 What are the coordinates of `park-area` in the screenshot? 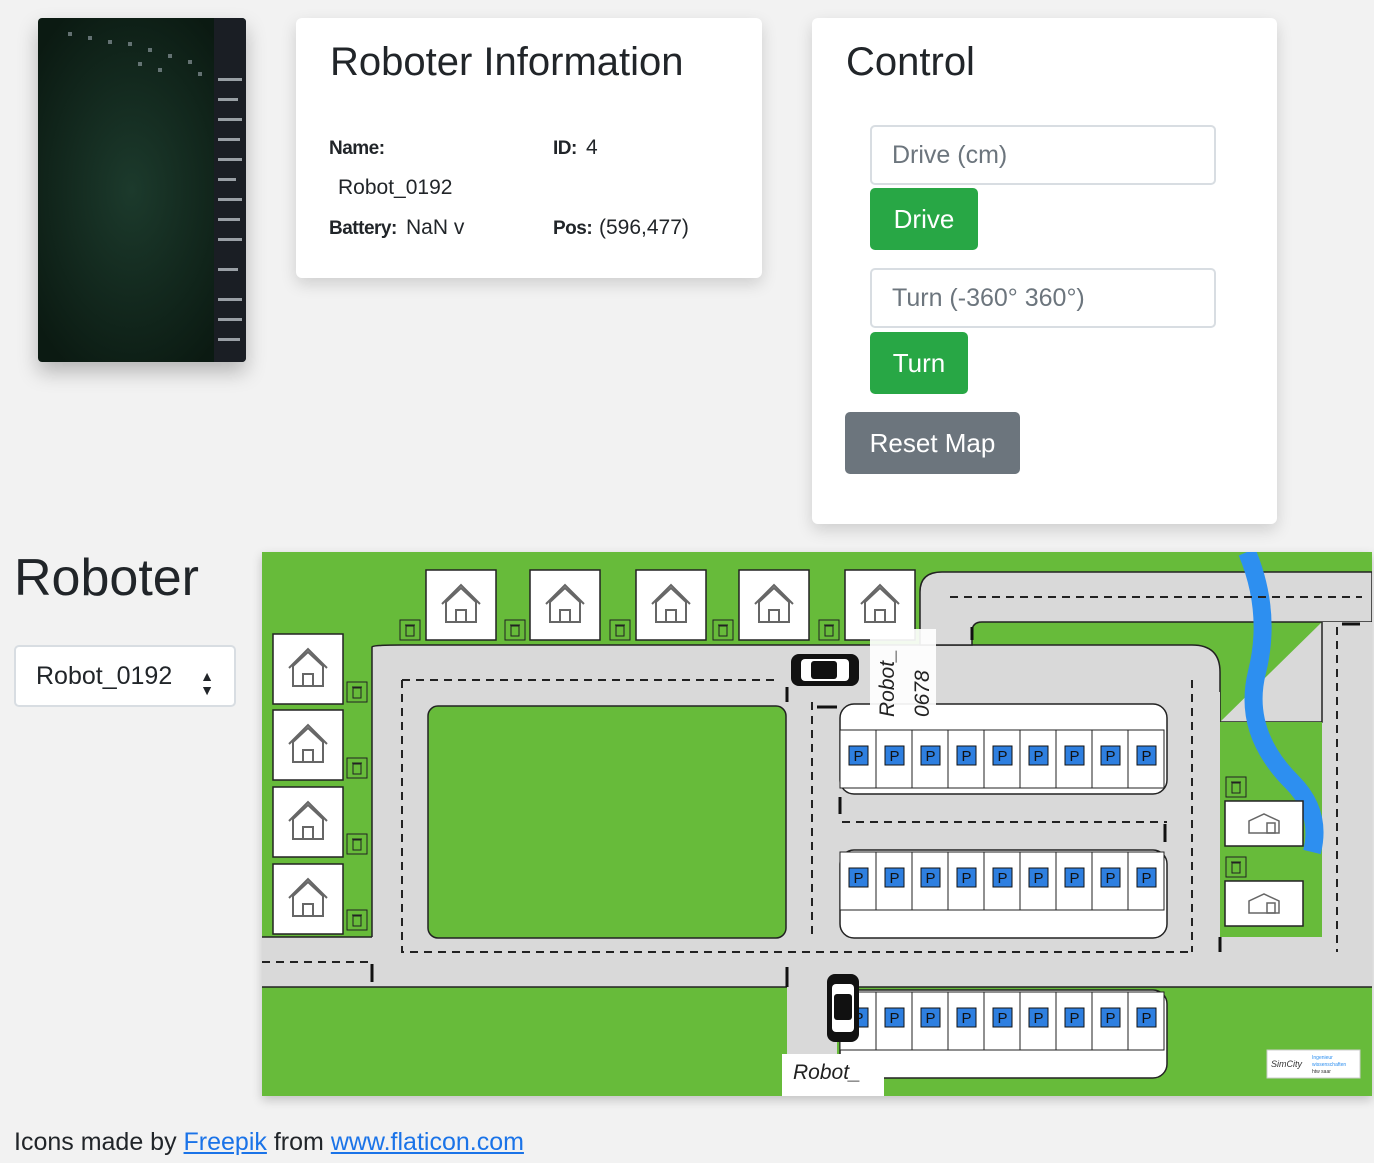 It's located at (607, 822).